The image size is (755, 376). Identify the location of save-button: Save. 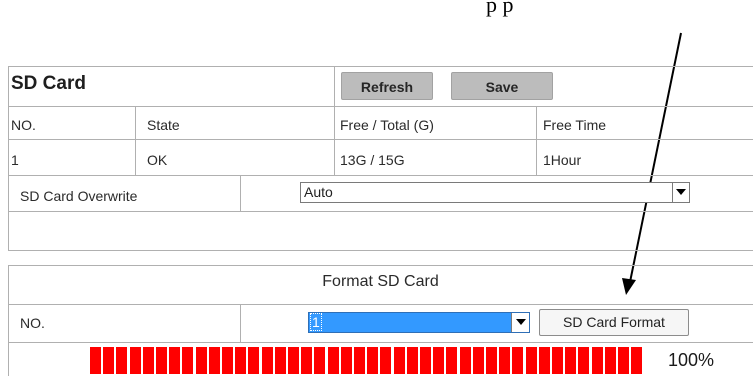
(502, 86).